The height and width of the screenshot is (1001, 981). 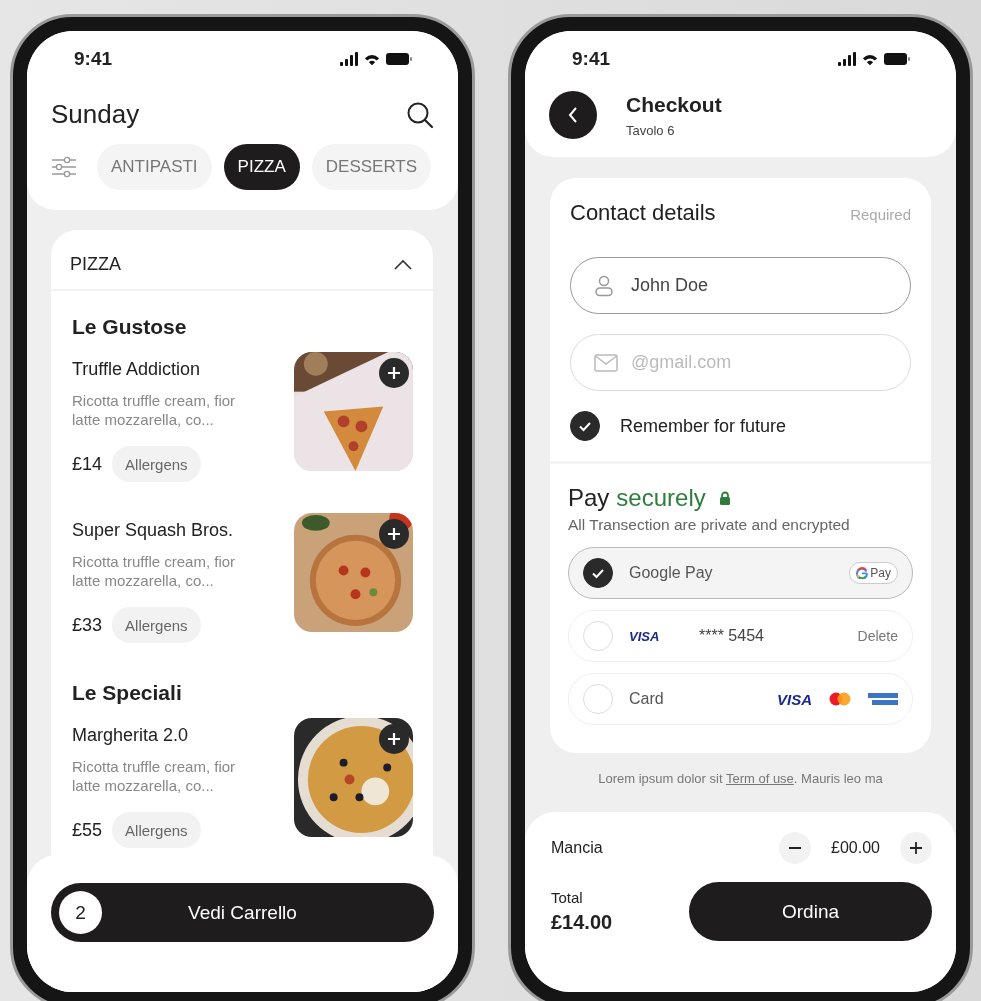 I want to click on dish-name: Truffle Addiction, so click(x=137, y=369).